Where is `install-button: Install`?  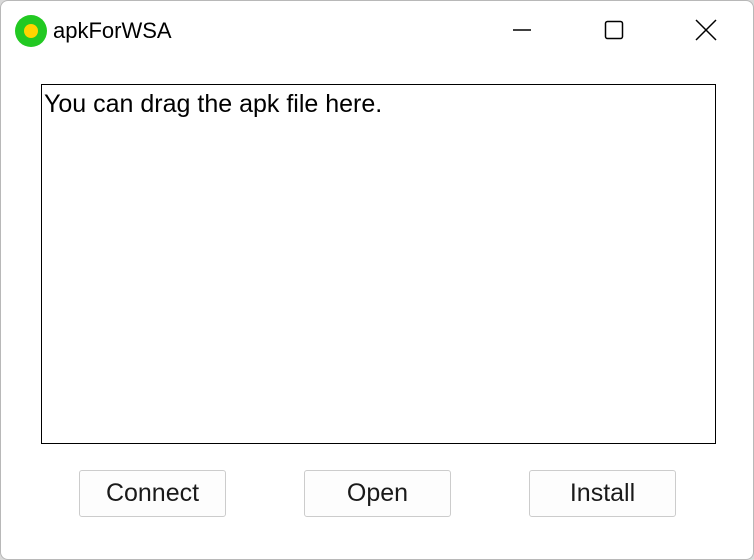 install-button: Install is located at coordinates (602, 493).